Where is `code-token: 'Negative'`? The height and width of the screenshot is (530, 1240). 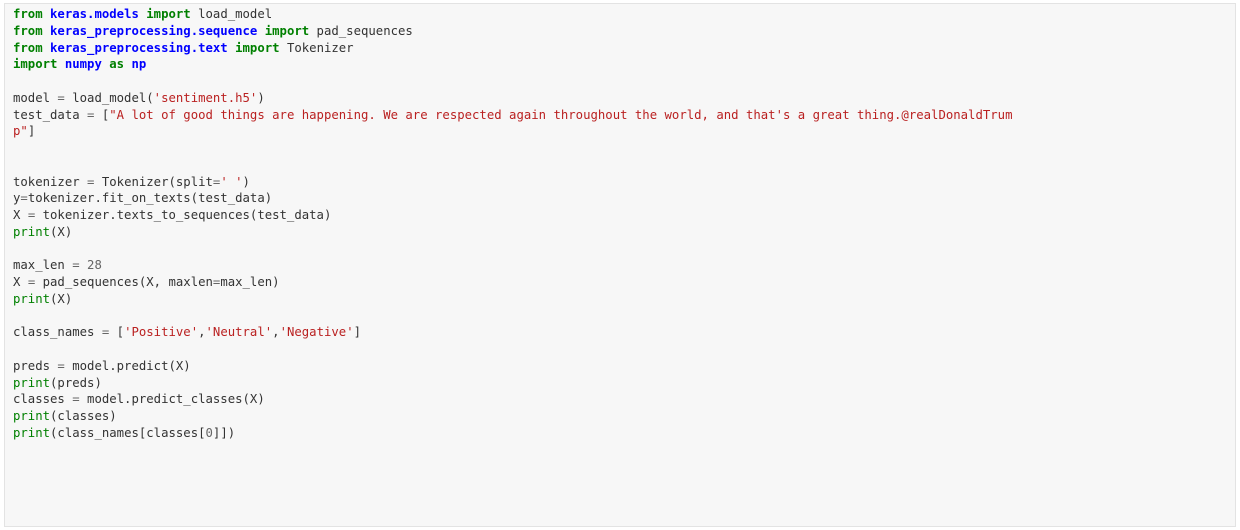 code-token: 'Negative' is located at coordinates (316, 332).